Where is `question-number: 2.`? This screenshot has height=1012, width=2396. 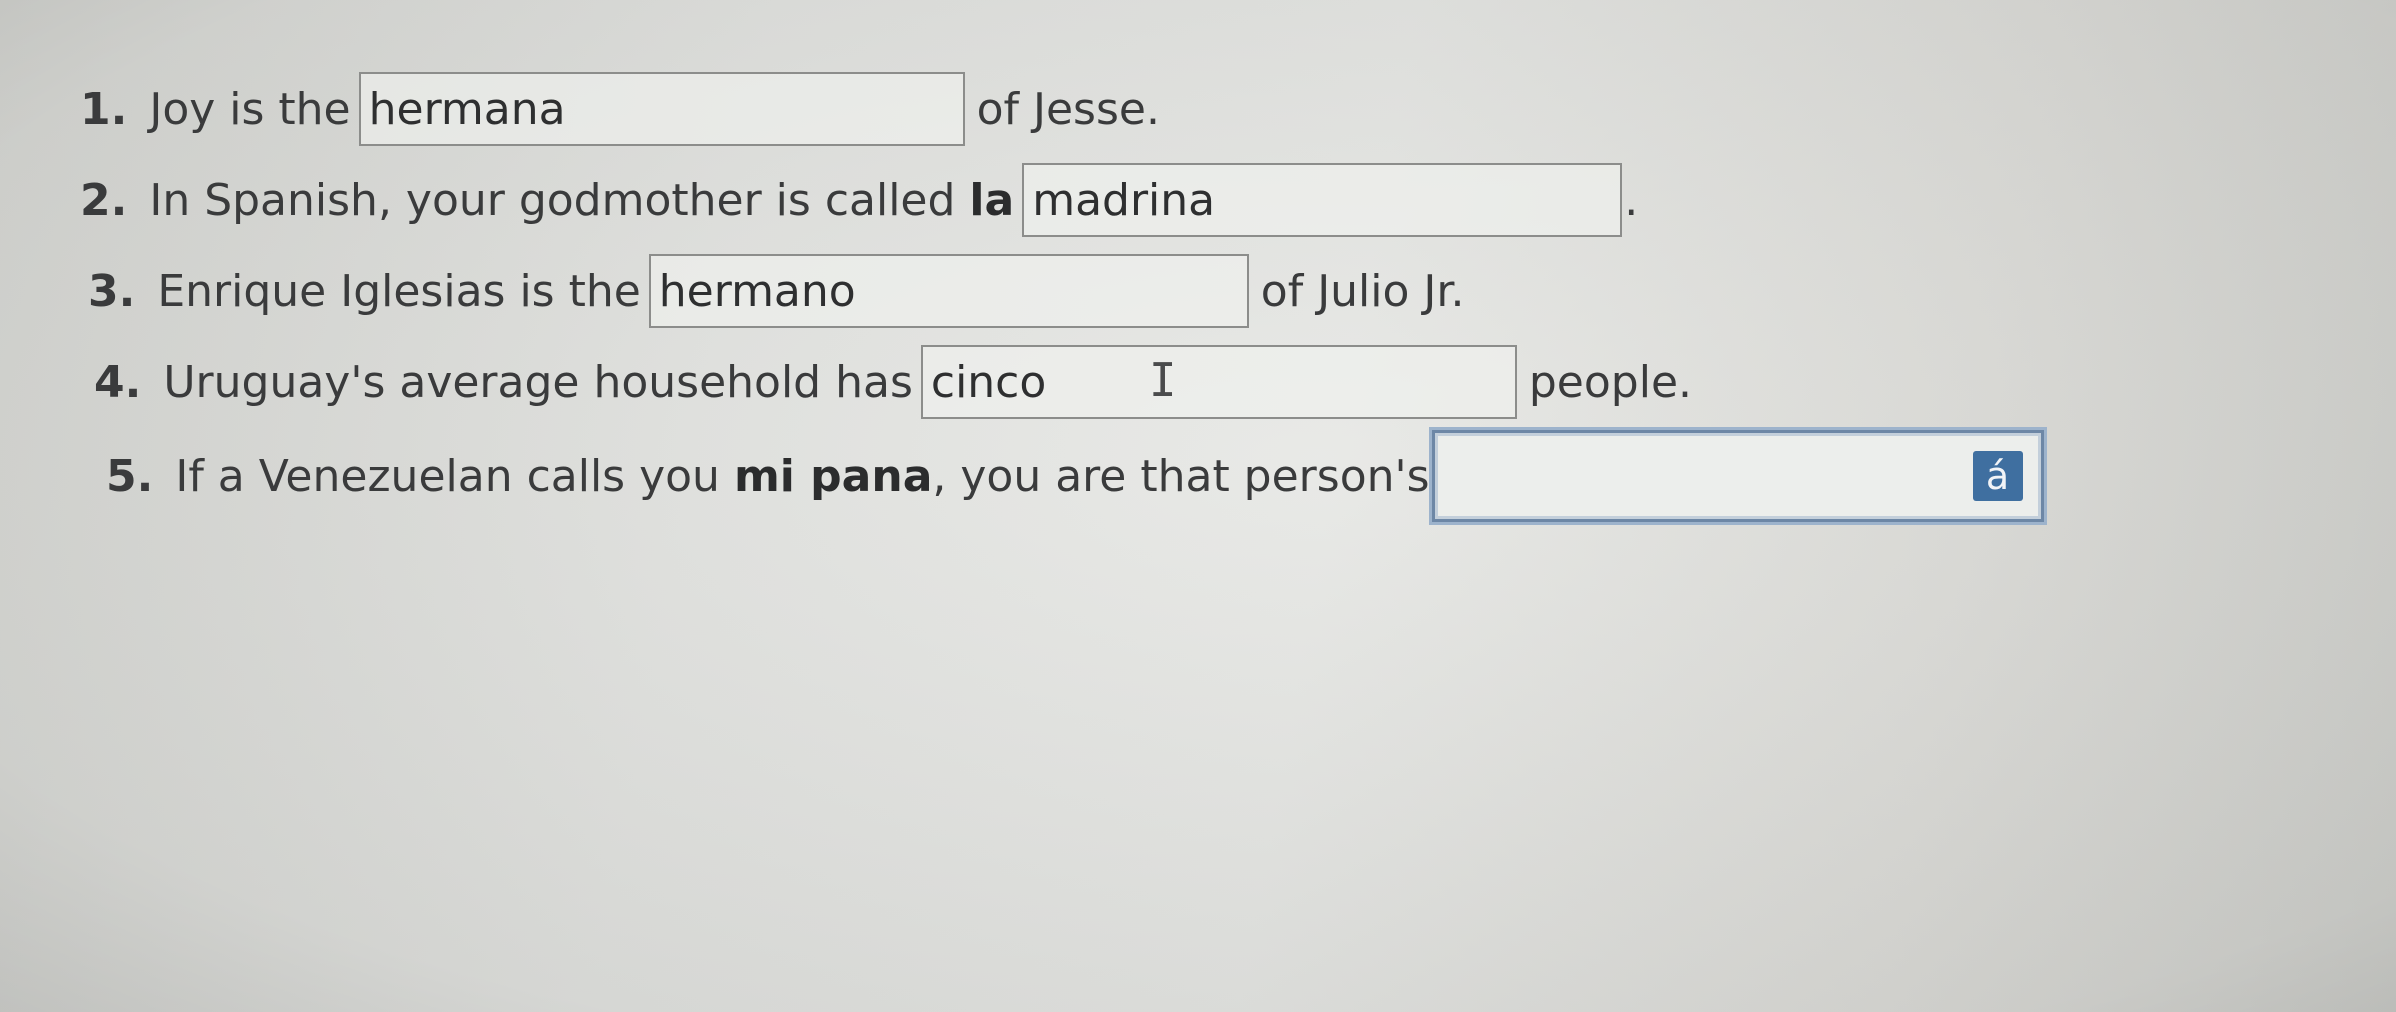 question-number: 2. is located at coordinates (104, 200).